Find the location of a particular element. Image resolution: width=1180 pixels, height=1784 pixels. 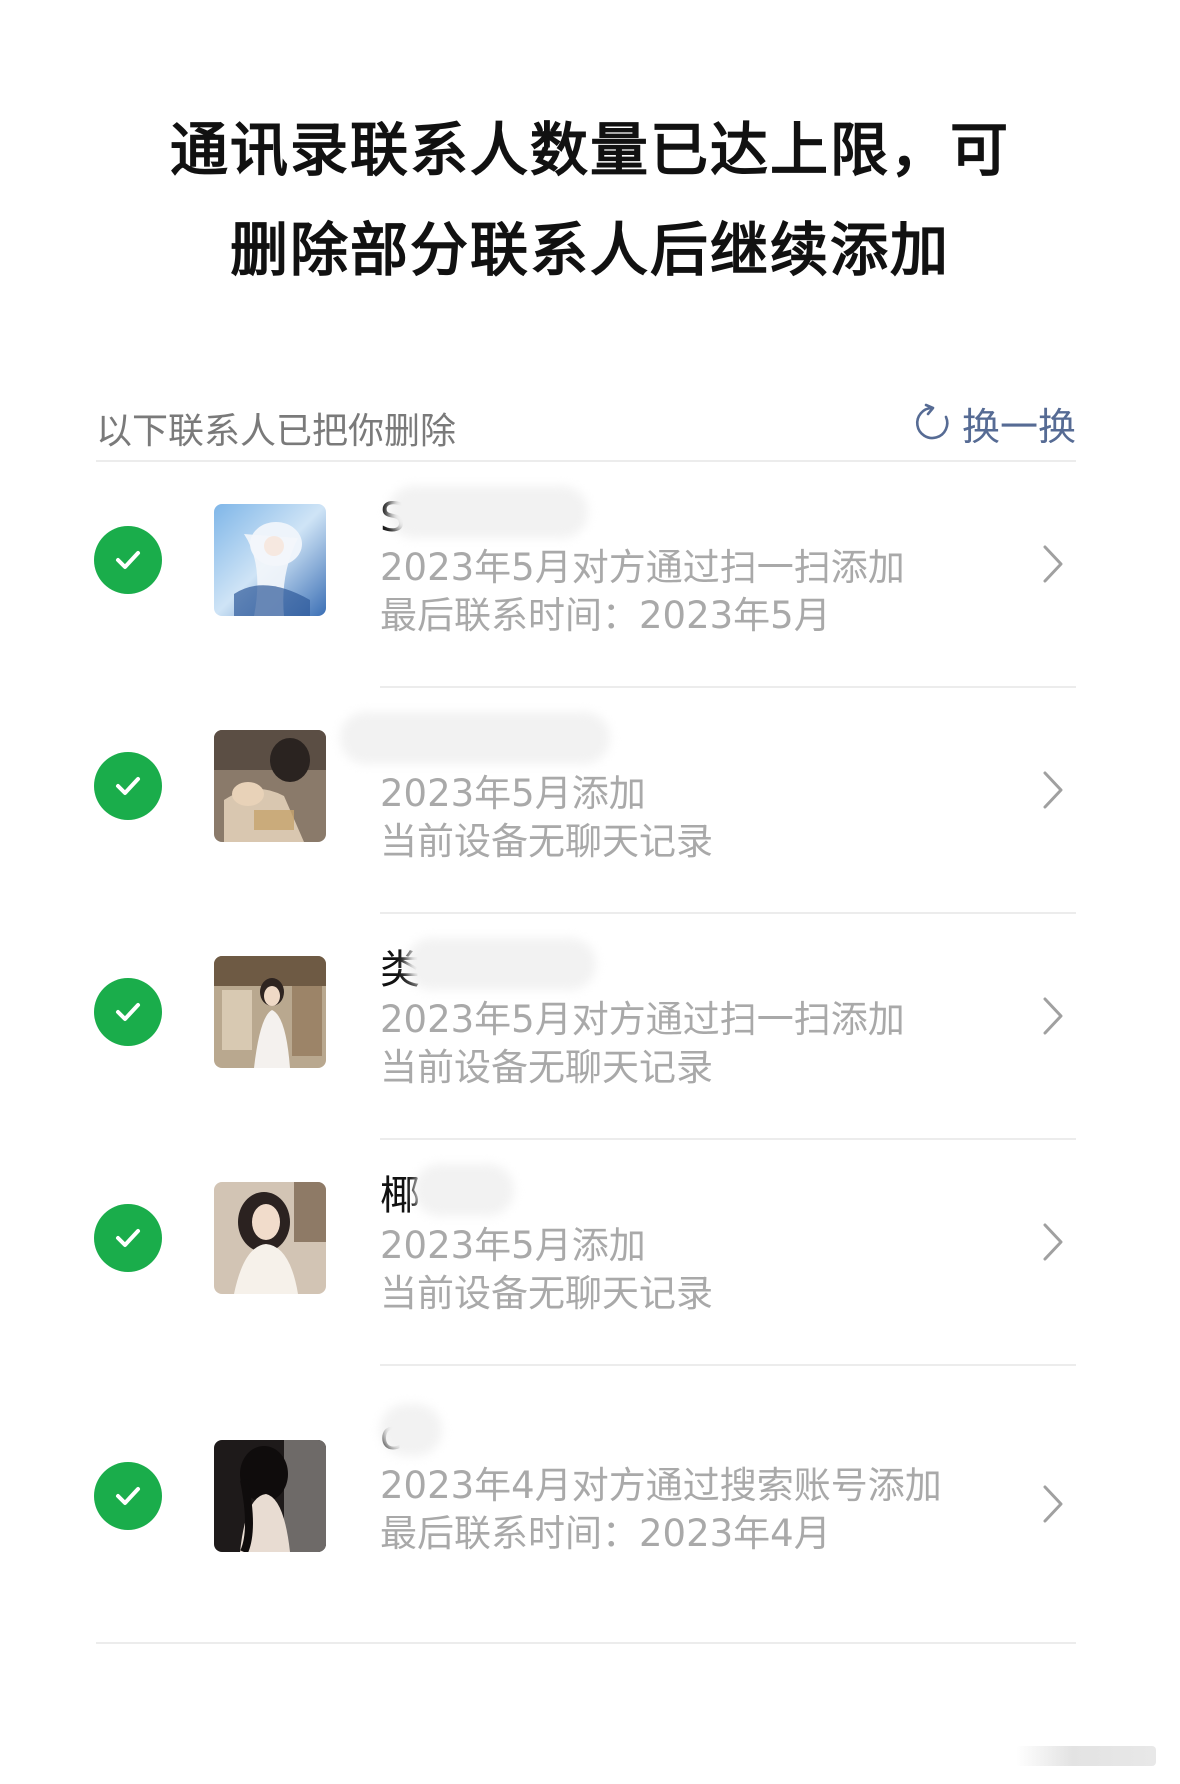

refresh-icon is located at coordinates (932, 421).